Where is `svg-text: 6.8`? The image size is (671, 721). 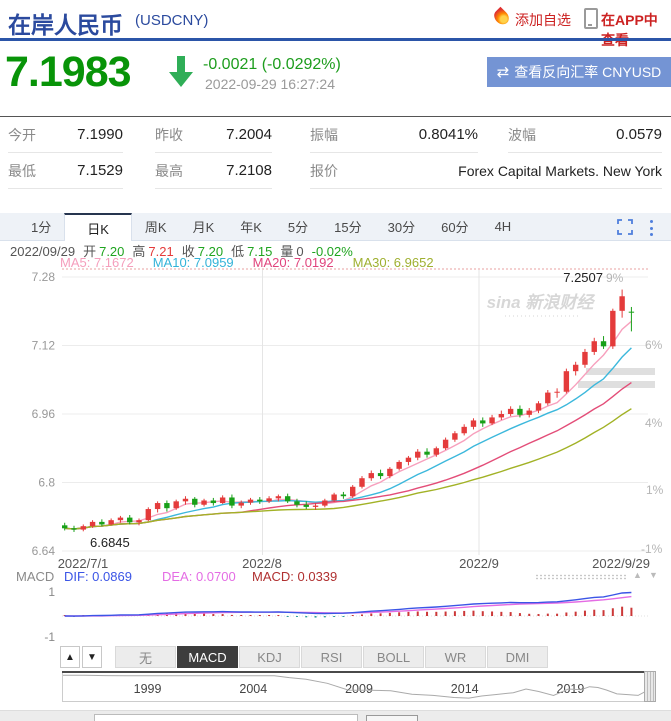
svg-text: 6.8 is located at coordinates (46, 483).